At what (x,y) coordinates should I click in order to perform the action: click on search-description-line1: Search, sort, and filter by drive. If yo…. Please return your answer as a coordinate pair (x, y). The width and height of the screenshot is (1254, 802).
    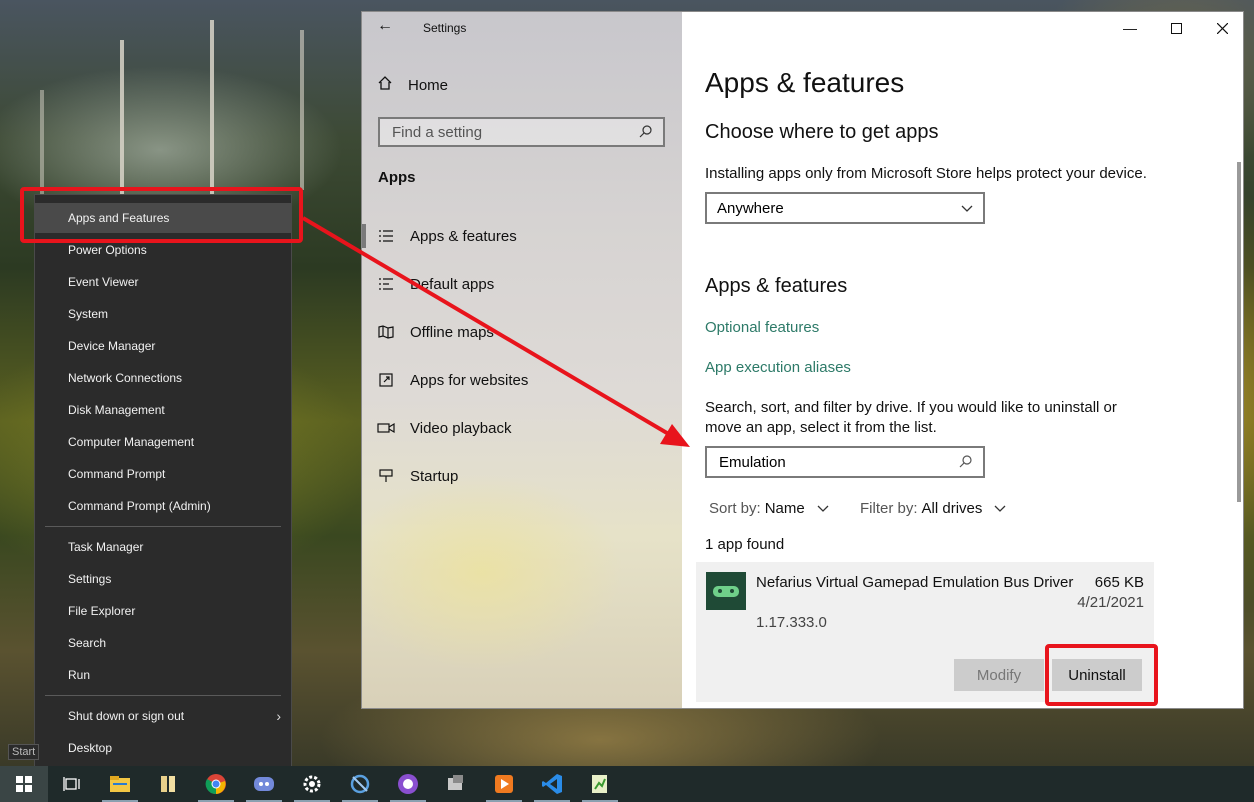
    Looking at the image, I should click on (911, 407).